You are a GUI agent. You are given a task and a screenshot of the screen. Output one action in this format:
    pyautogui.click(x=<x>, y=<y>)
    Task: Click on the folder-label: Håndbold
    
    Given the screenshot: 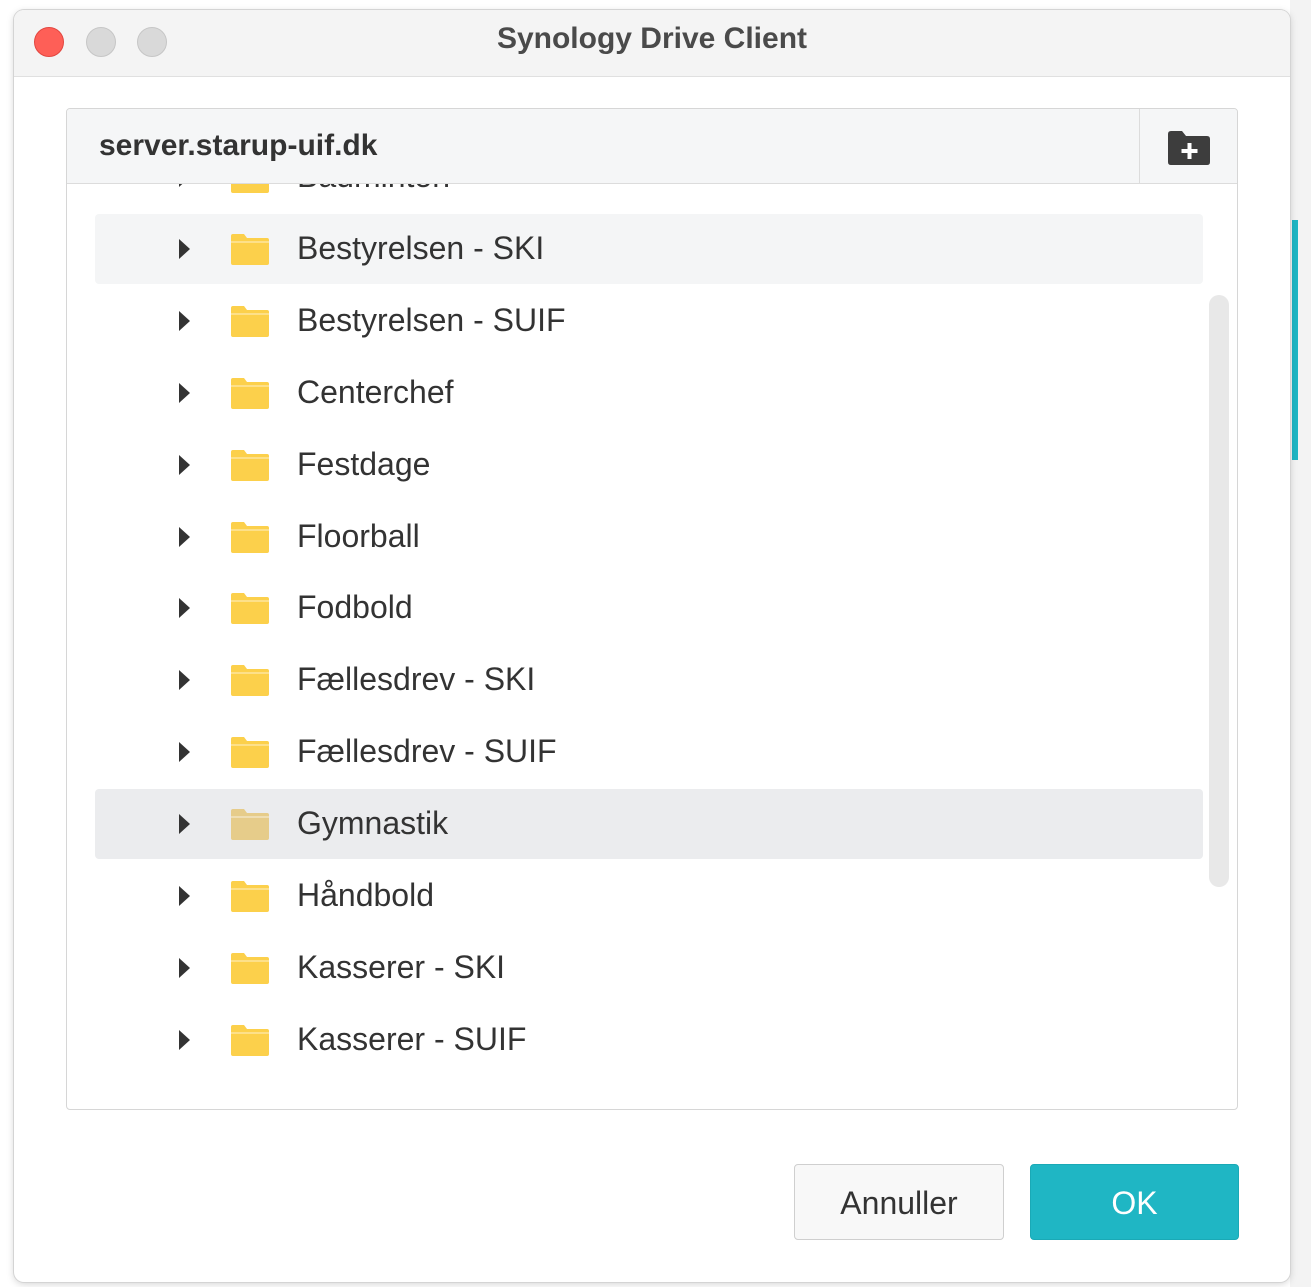 What is the action you would take?
    pyautogui.click(x=365, y=895)
    